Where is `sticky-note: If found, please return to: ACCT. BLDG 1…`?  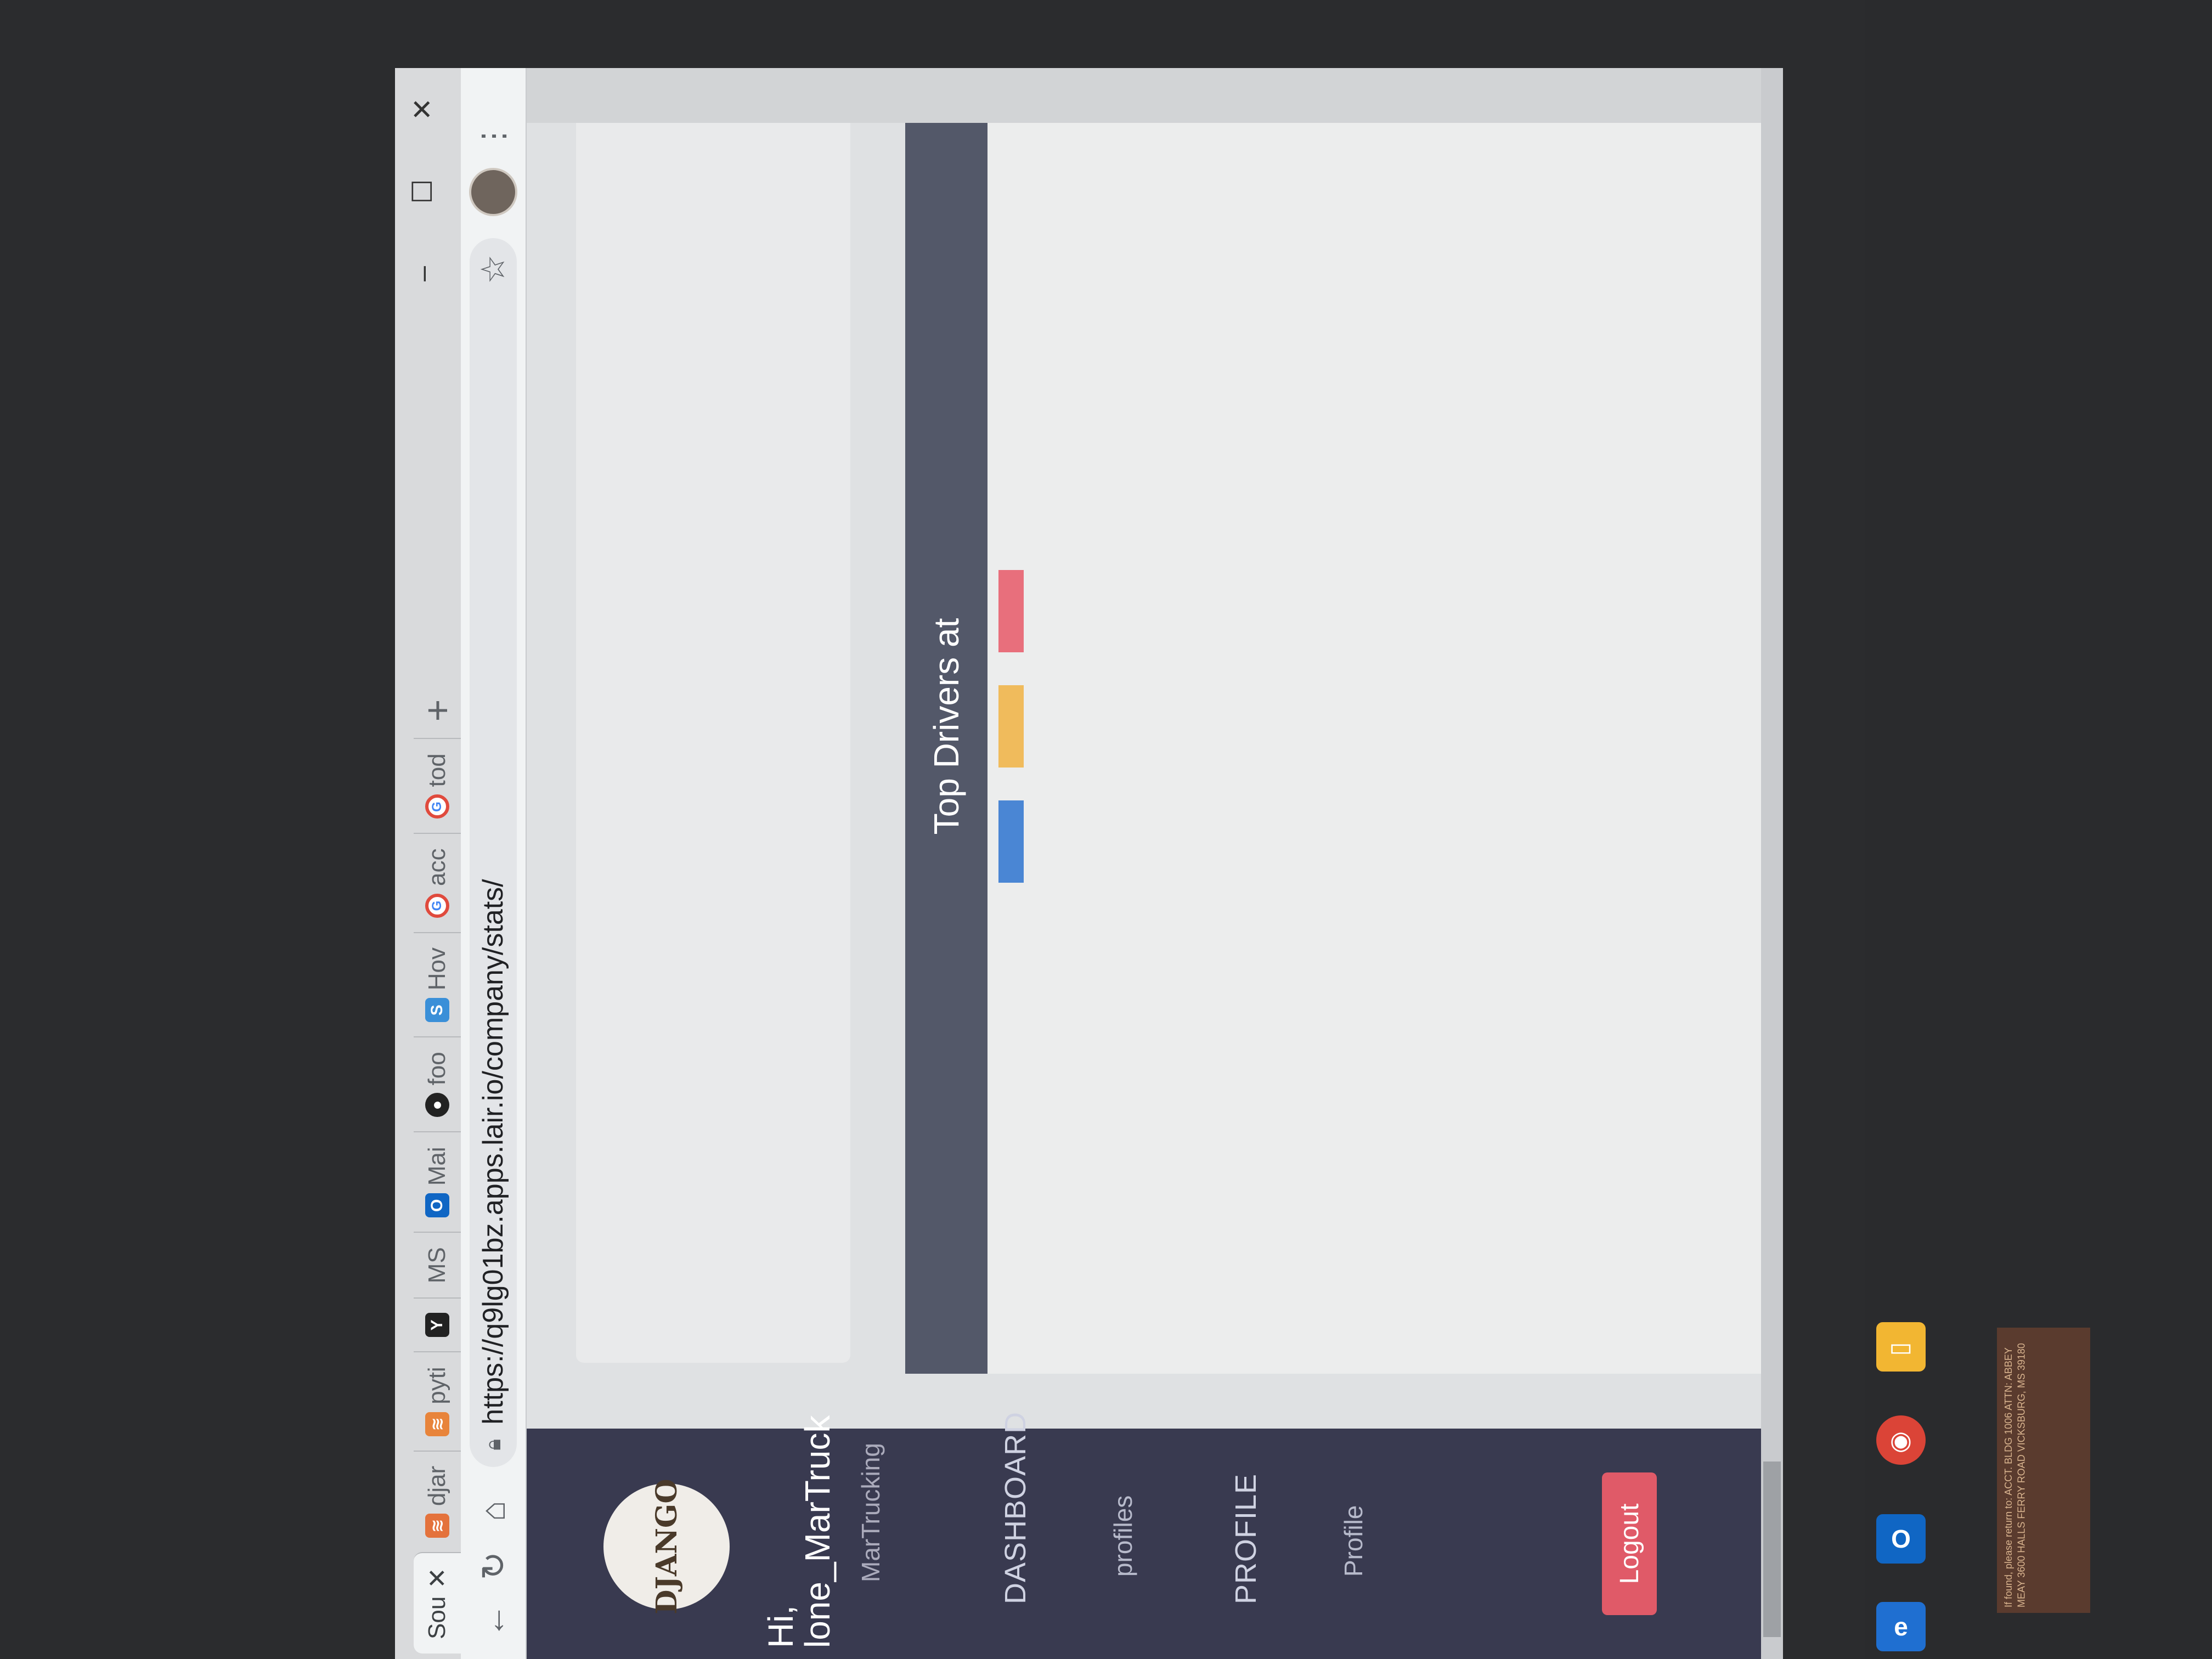
sticky-note: If found, please return to: ACCT. BLDG 1… is located at coordinates (2043, 1470).